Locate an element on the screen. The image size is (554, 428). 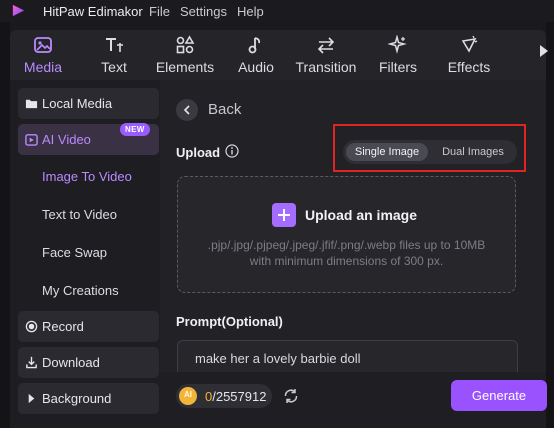
chevron-left-icon is located at coordinates (186, 110).